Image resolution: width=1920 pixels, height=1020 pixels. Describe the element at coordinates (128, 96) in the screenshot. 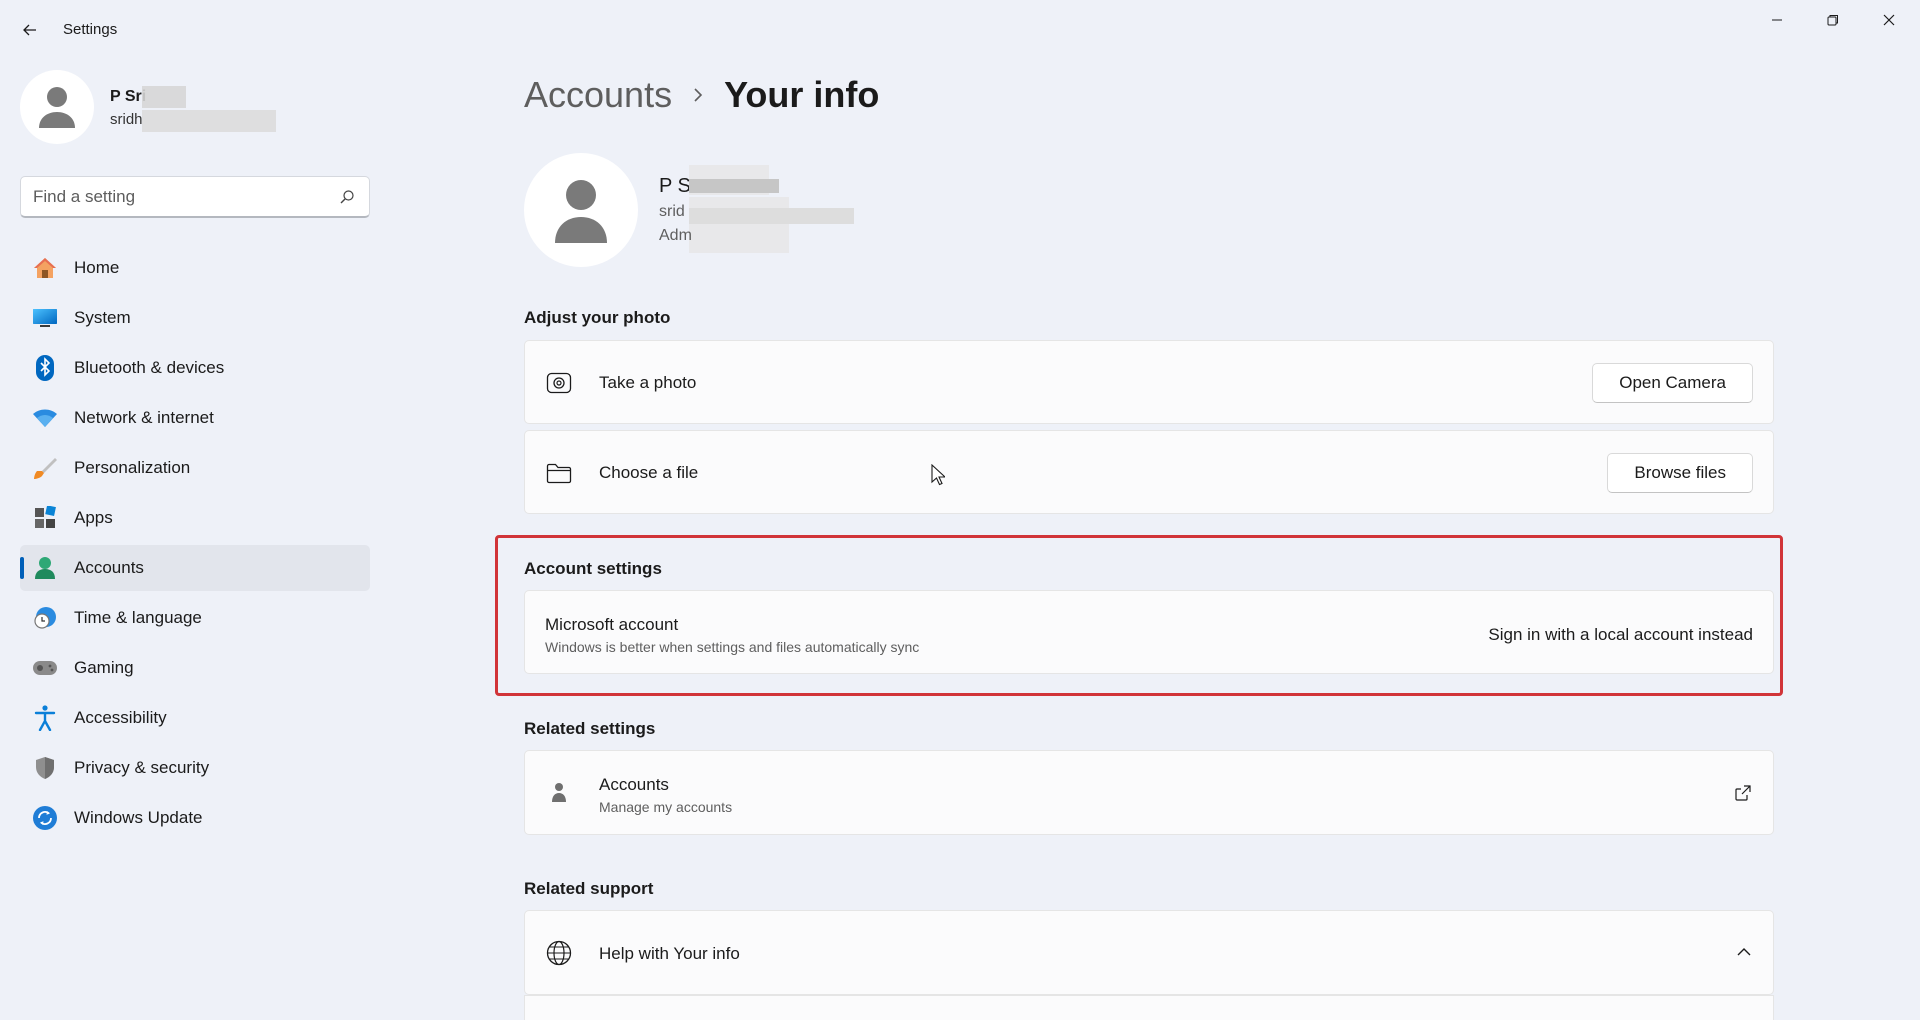

I see `profile-name: P Sri` at that location.